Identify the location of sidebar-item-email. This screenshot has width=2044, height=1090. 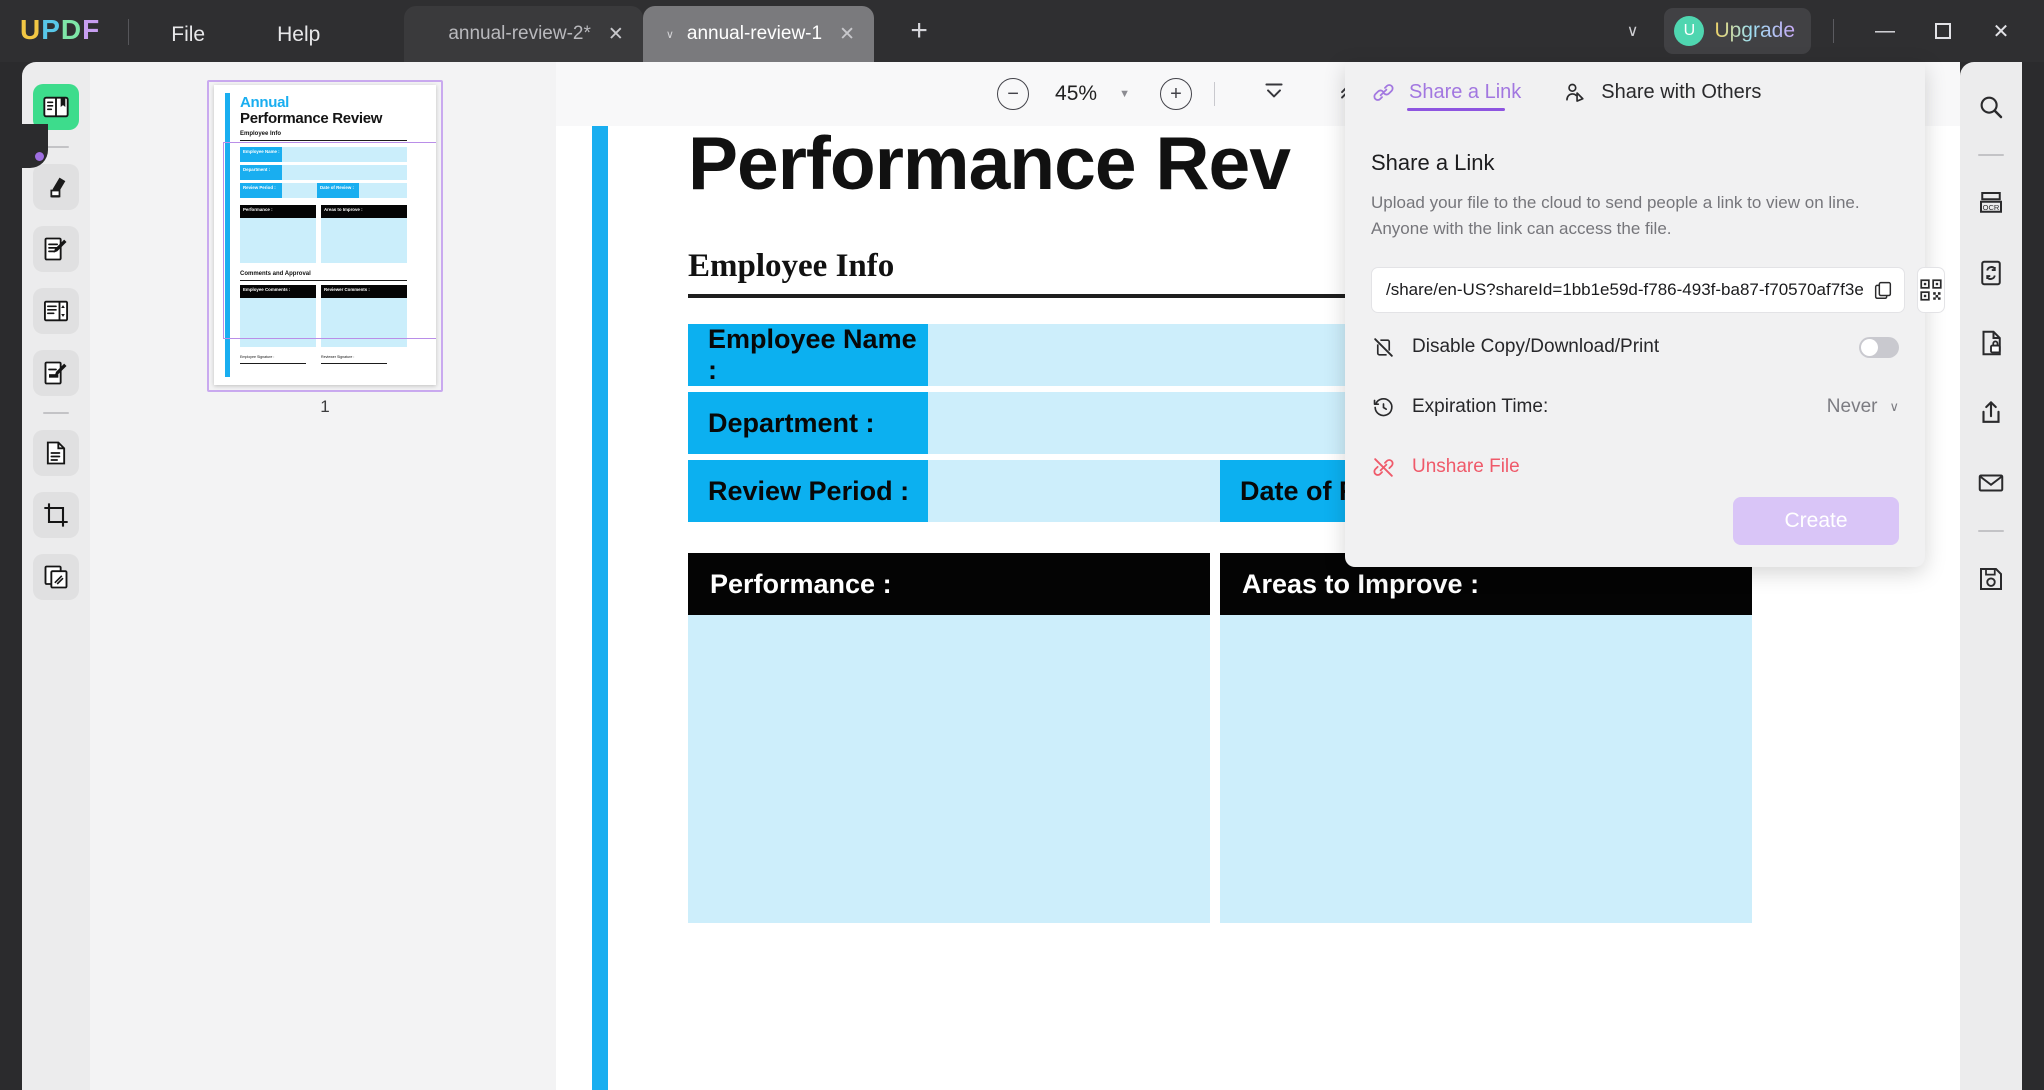
(1991, 483).